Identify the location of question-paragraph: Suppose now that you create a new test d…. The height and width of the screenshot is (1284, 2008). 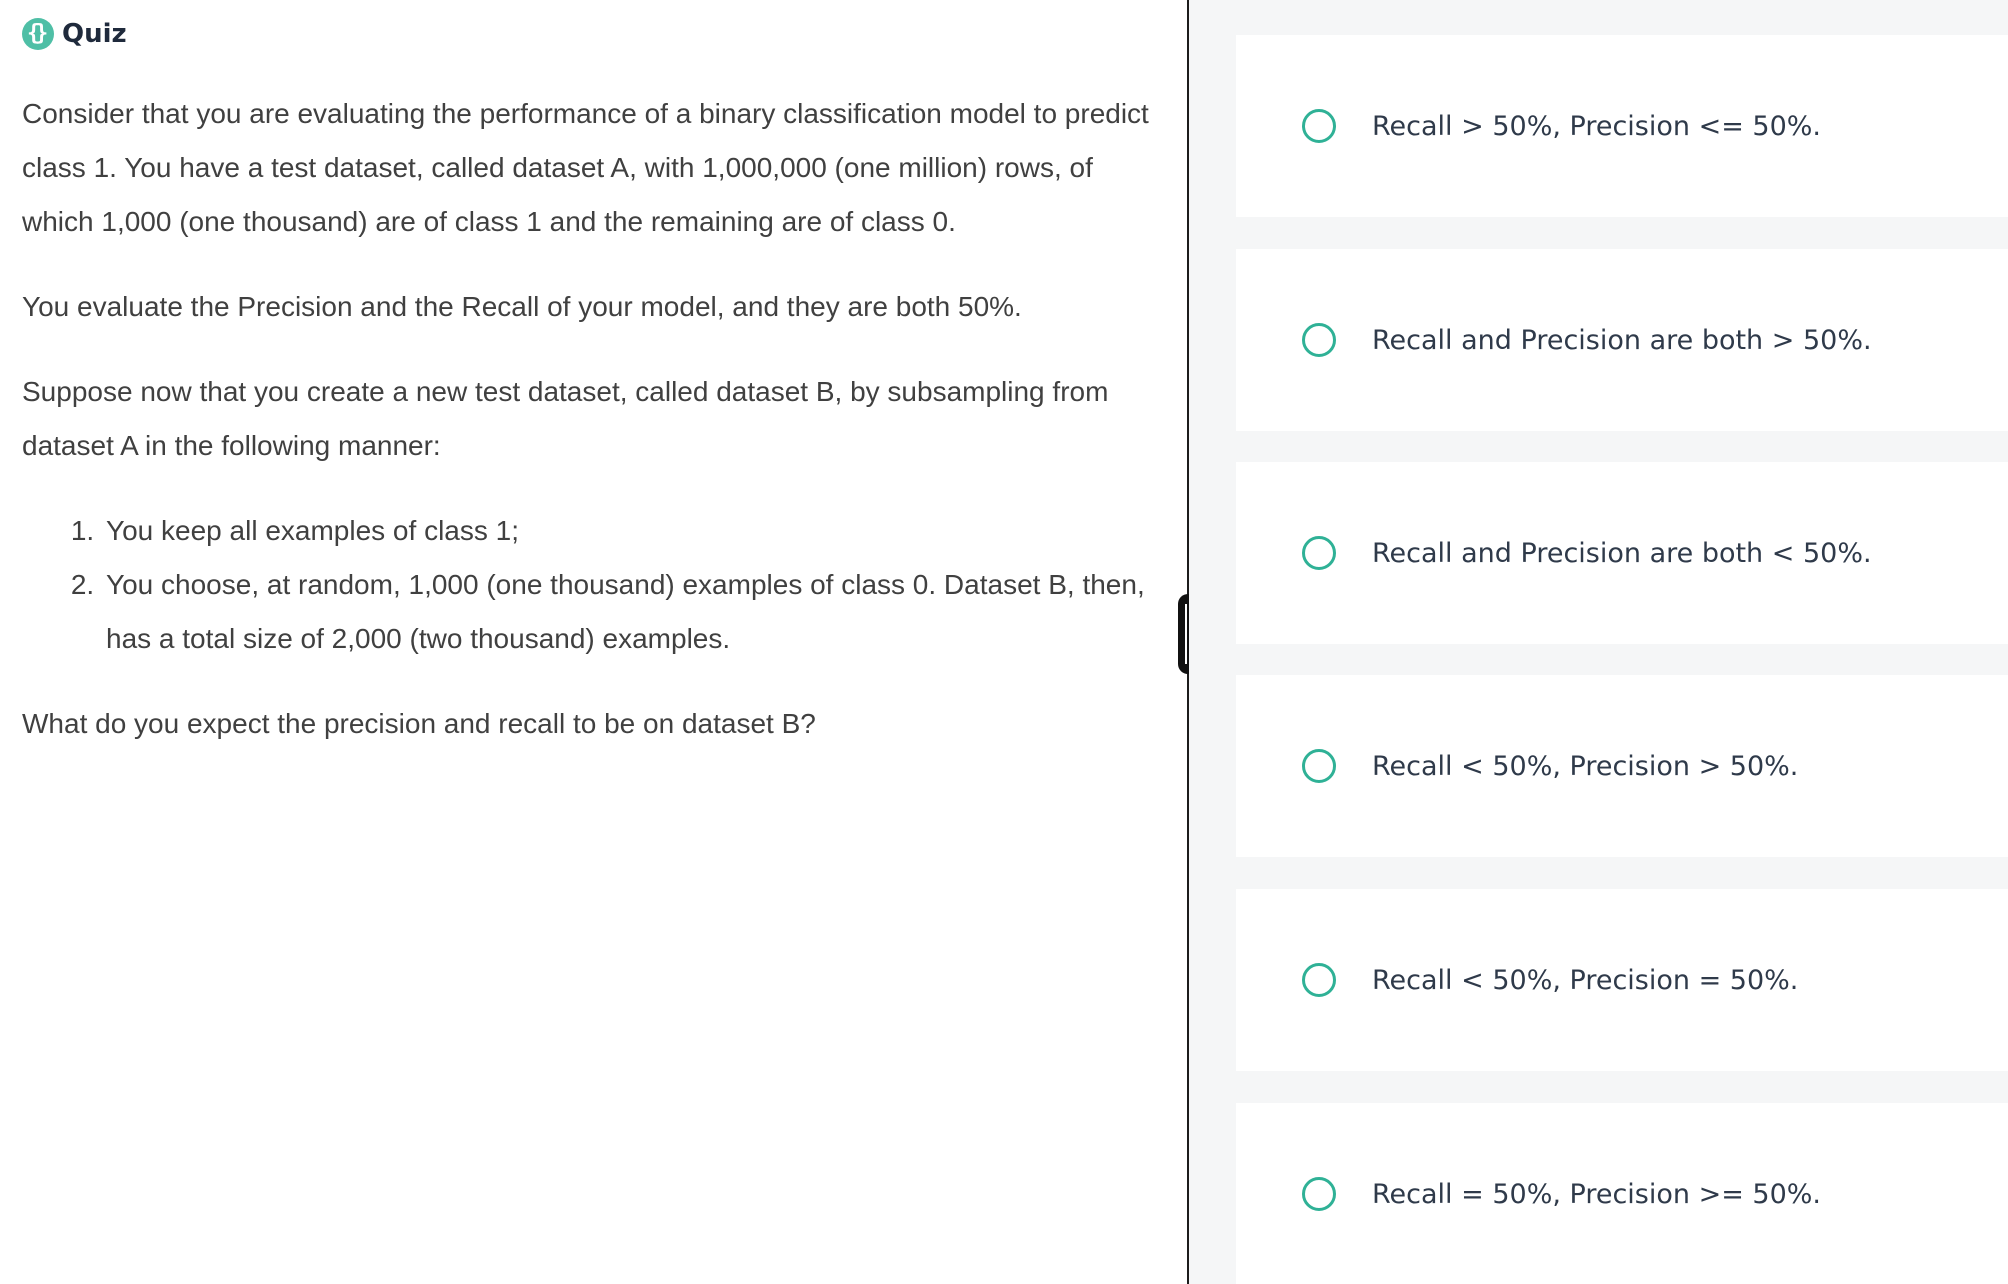
(565, 418).